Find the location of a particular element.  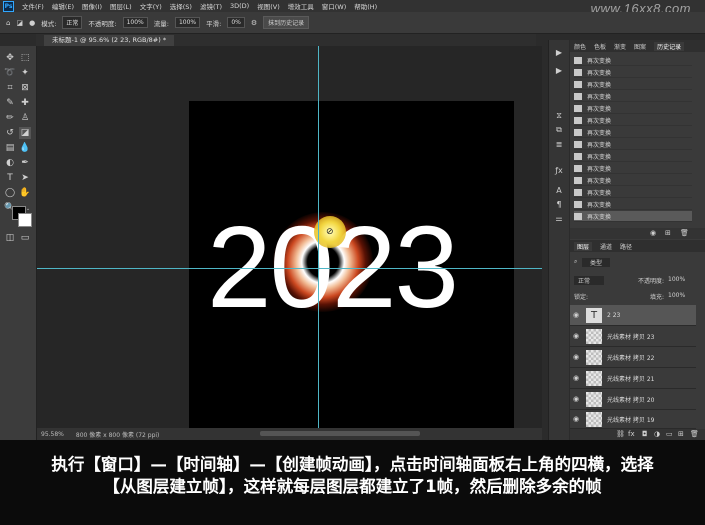

tab-paths: 路径 is located at coordinates (626, 246).